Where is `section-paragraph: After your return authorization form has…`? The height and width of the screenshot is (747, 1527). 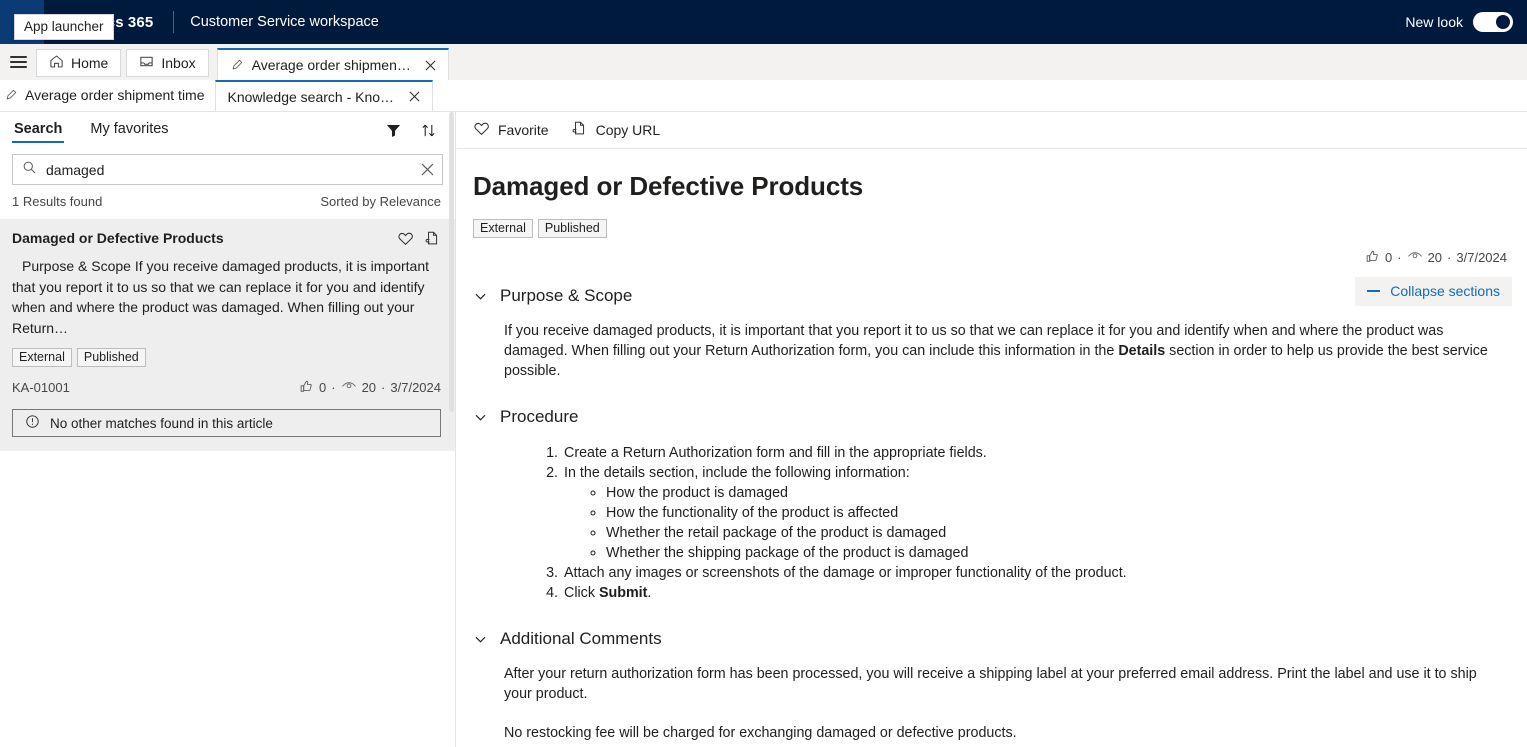 section-paragraph: After your return authorization form has… is located at coordinates (990, 684).